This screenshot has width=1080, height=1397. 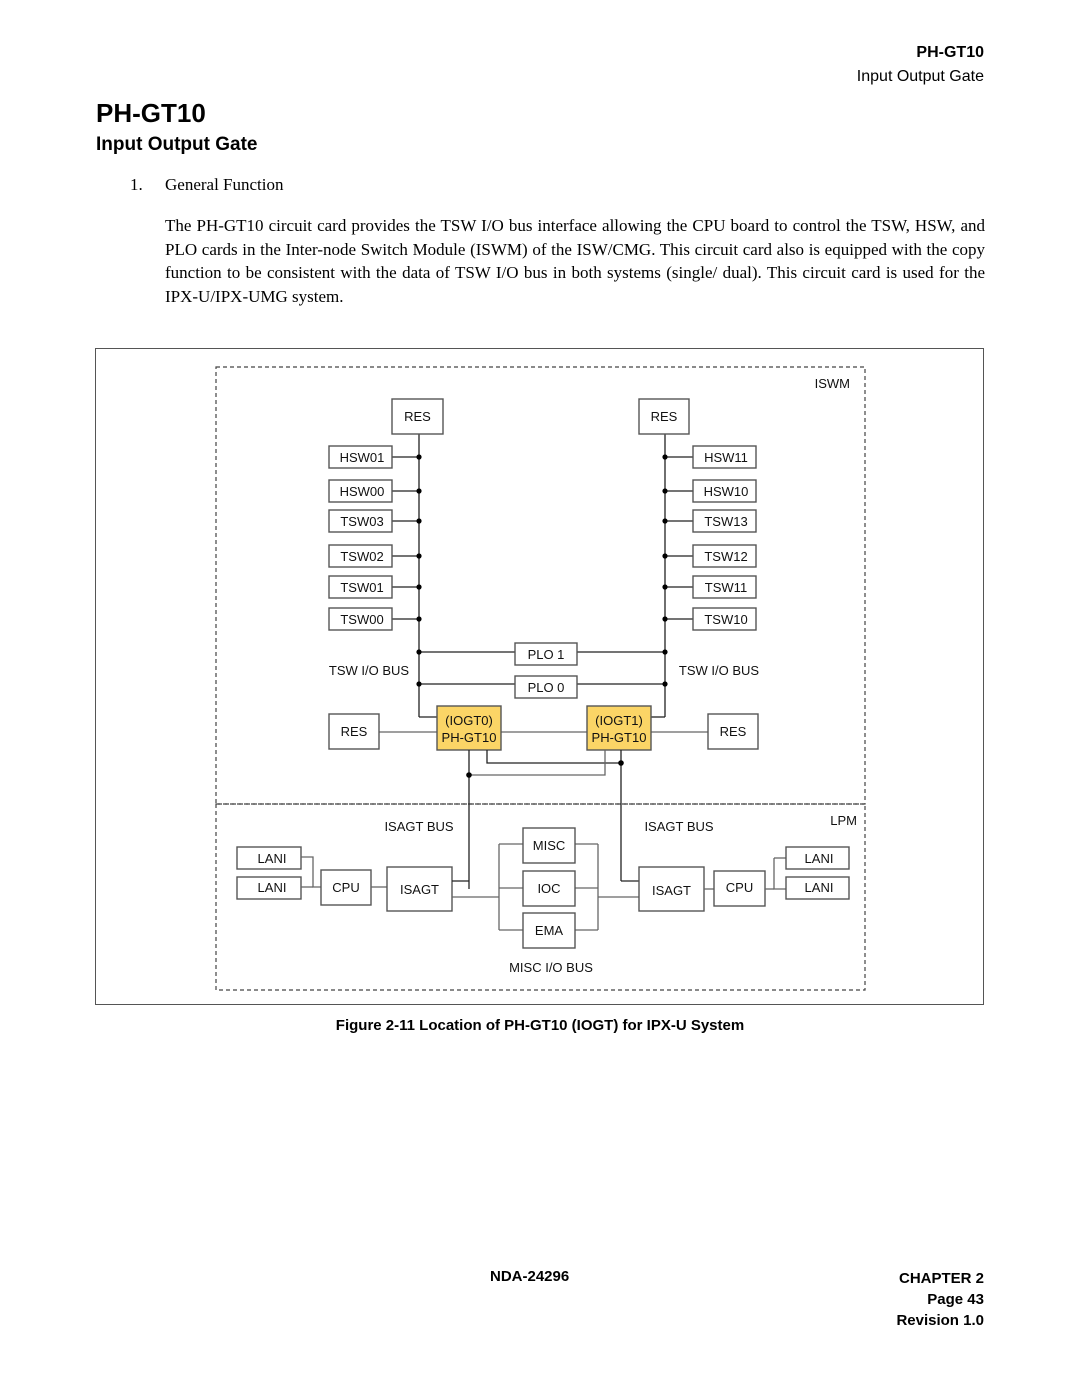 I want to click on footer-chapter: CHAPTER 2, so click(x=941, y=1278).